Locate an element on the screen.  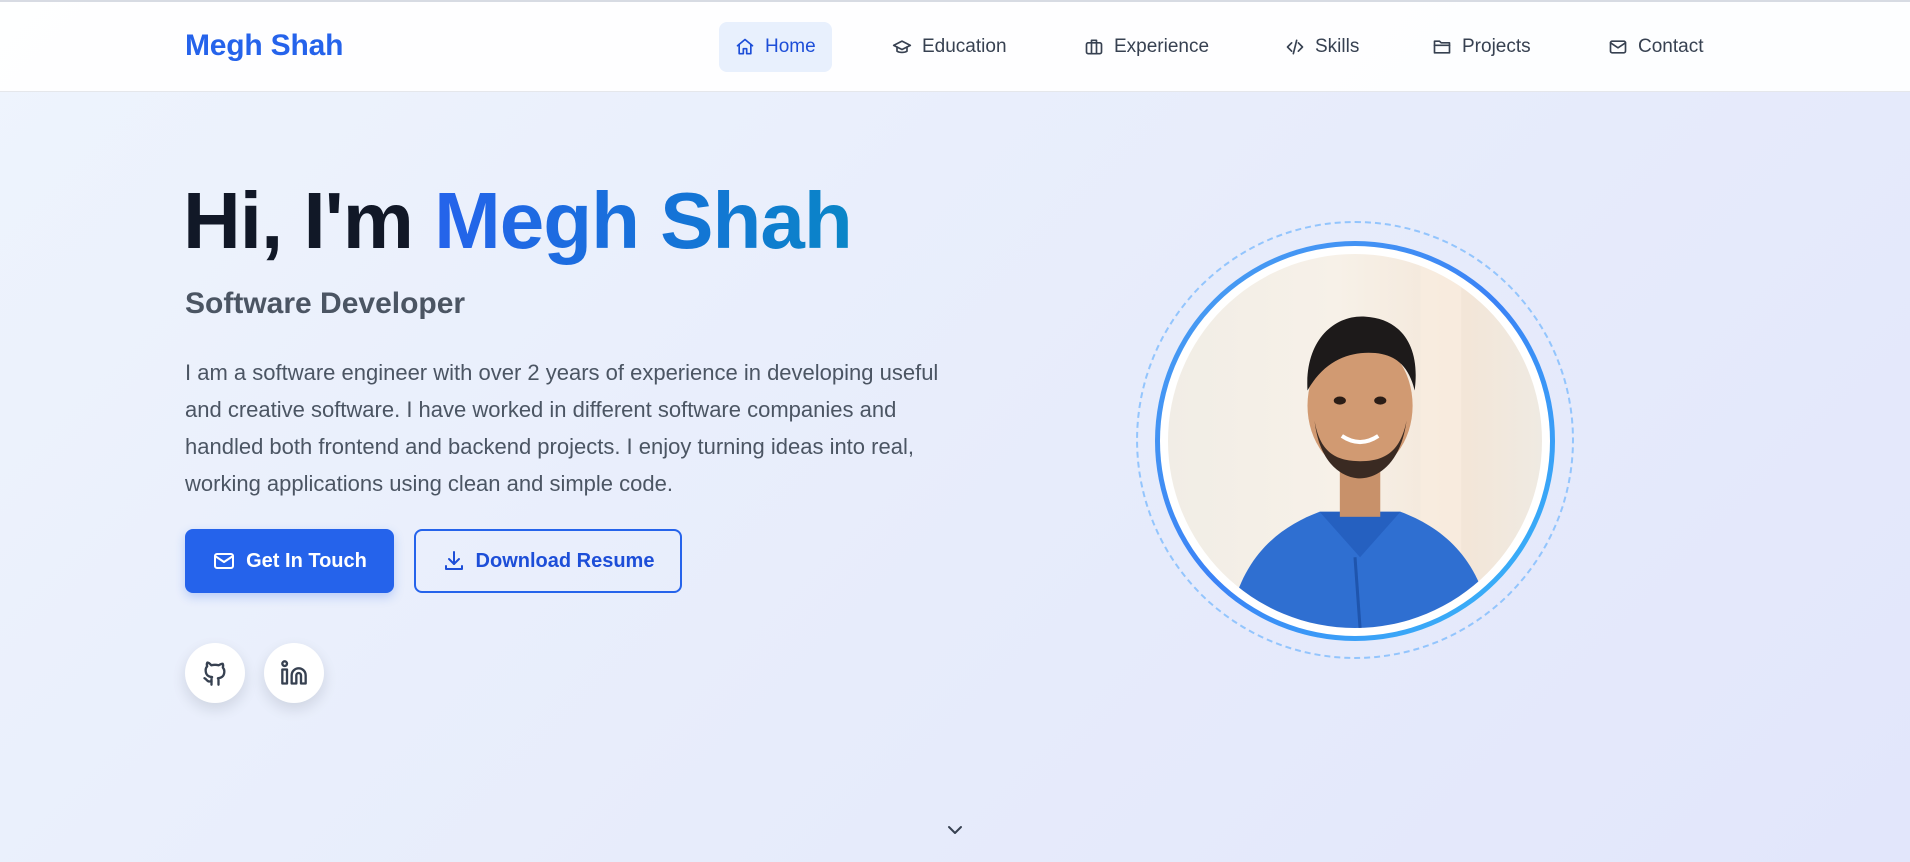
graduation-cap-icon is located at coordinates (902, 47).